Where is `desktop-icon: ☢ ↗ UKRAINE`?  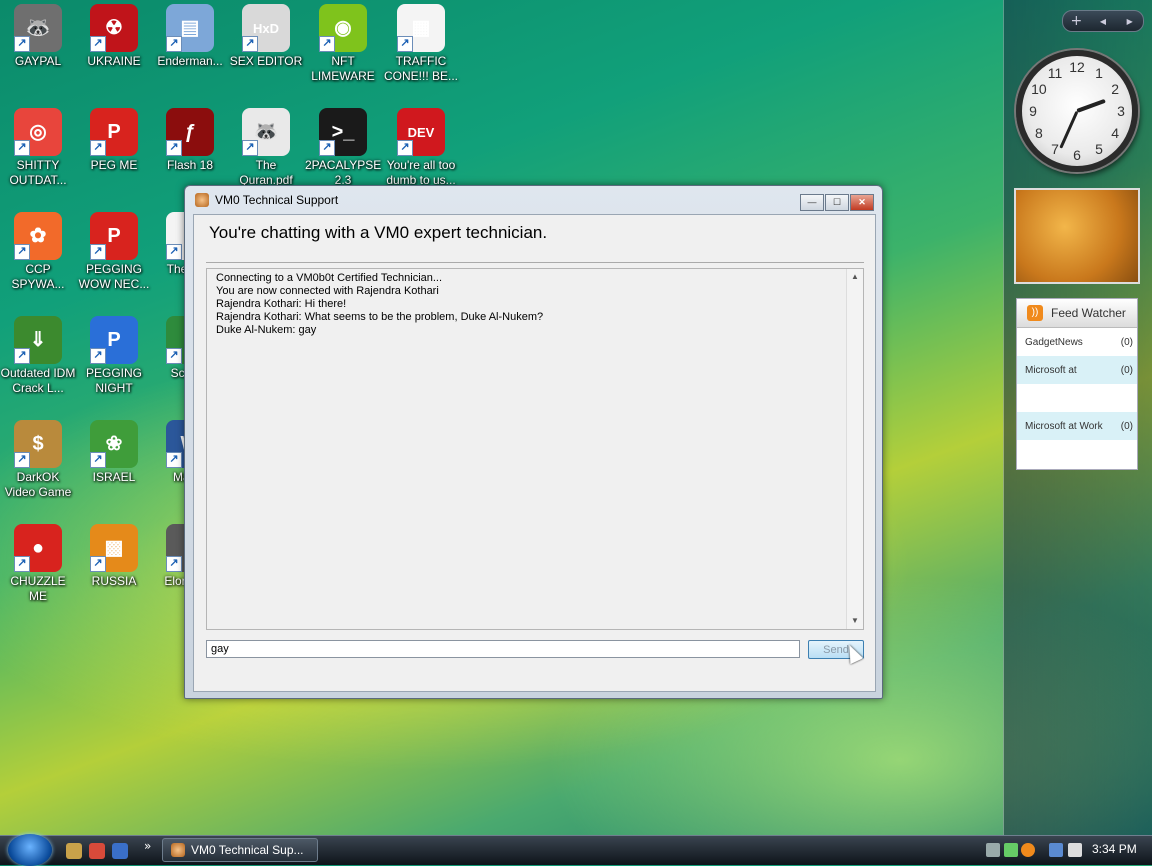
desktop-icon: ☢ ↗ UKRAINE is located at coordinates (114, 36).